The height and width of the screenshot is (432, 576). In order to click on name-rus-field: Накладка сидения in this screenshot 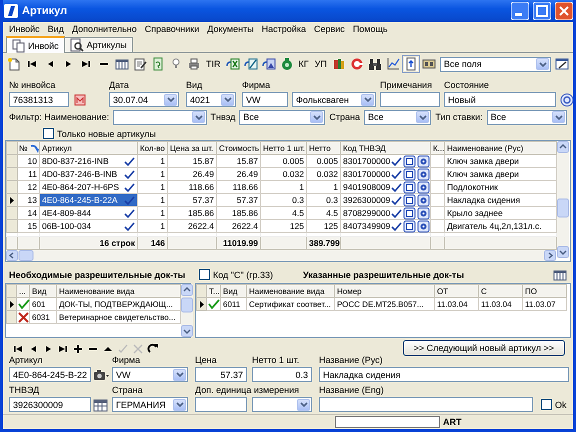, I will do `click(444, 374)`.